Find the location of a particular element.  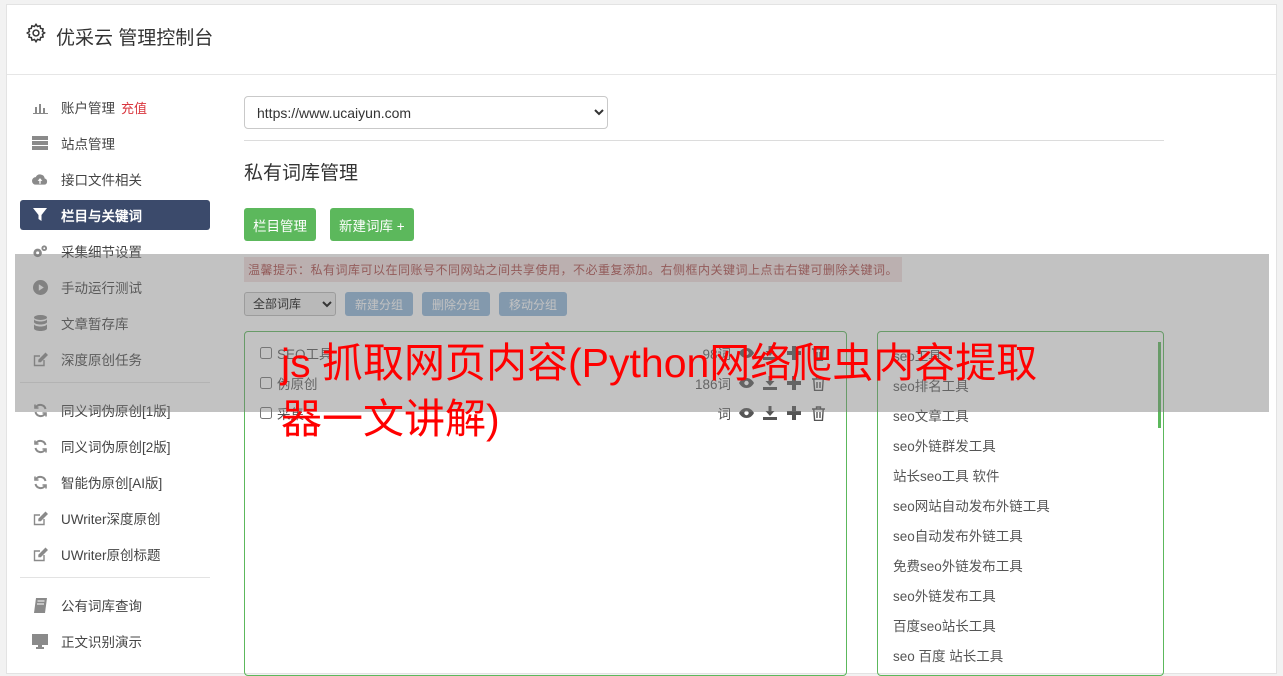

sidebar-item-uwriter-original: UWriter深度原创 is located at coordinates (115, 518).